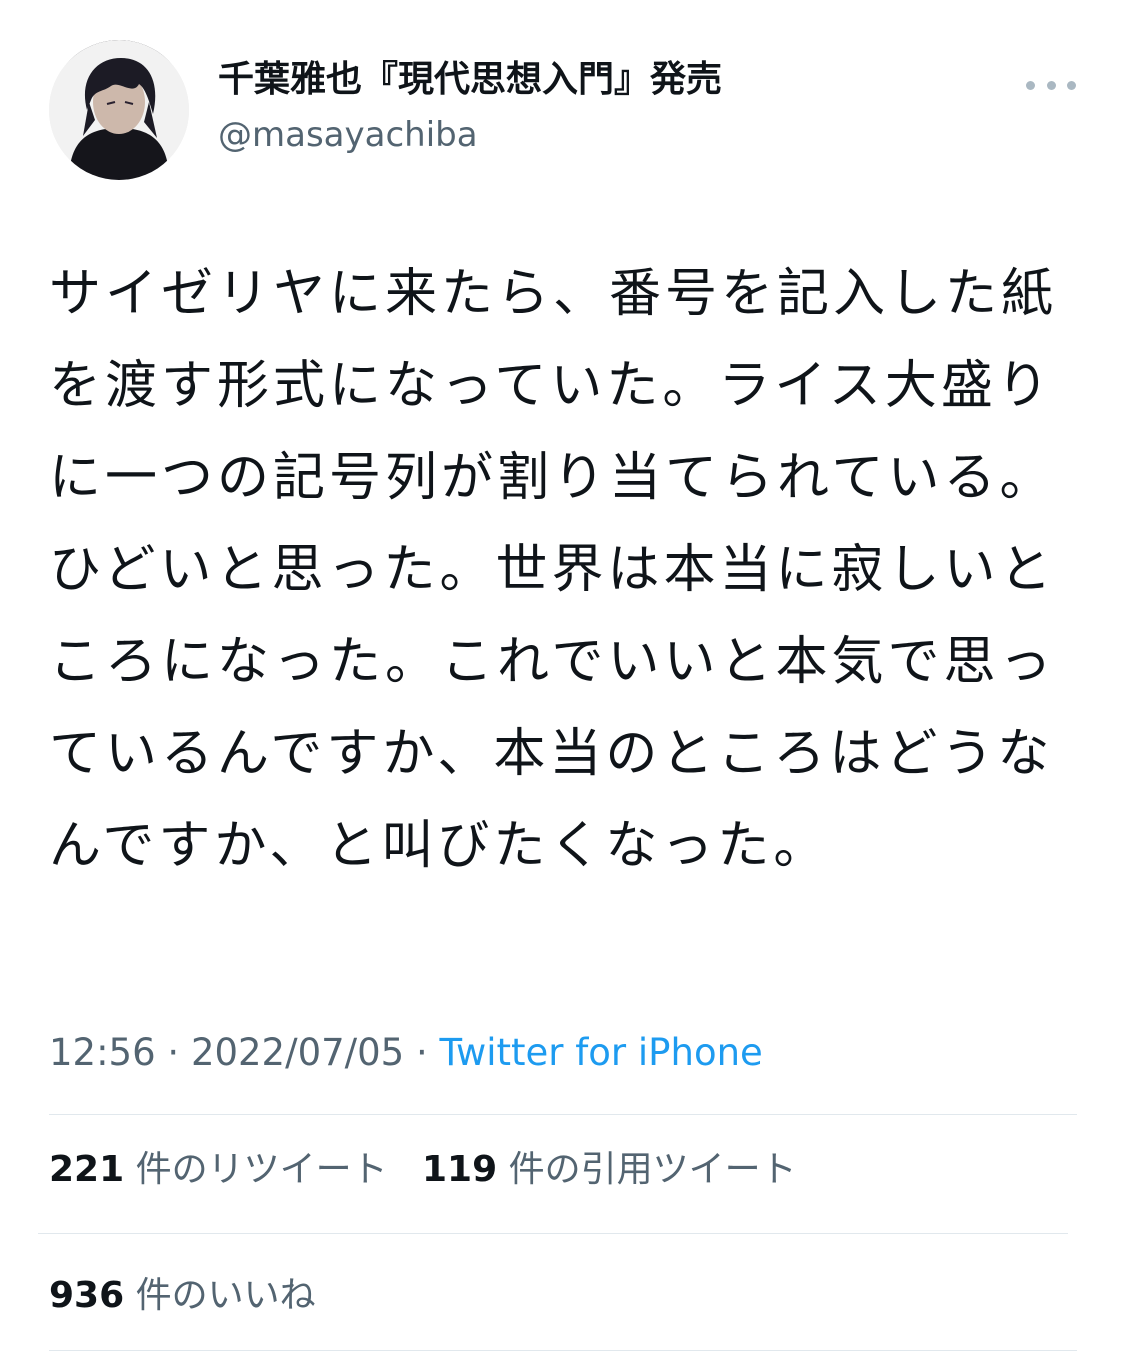  I want to click on retweets-label: 件のリツイート, so click(261, 1169).